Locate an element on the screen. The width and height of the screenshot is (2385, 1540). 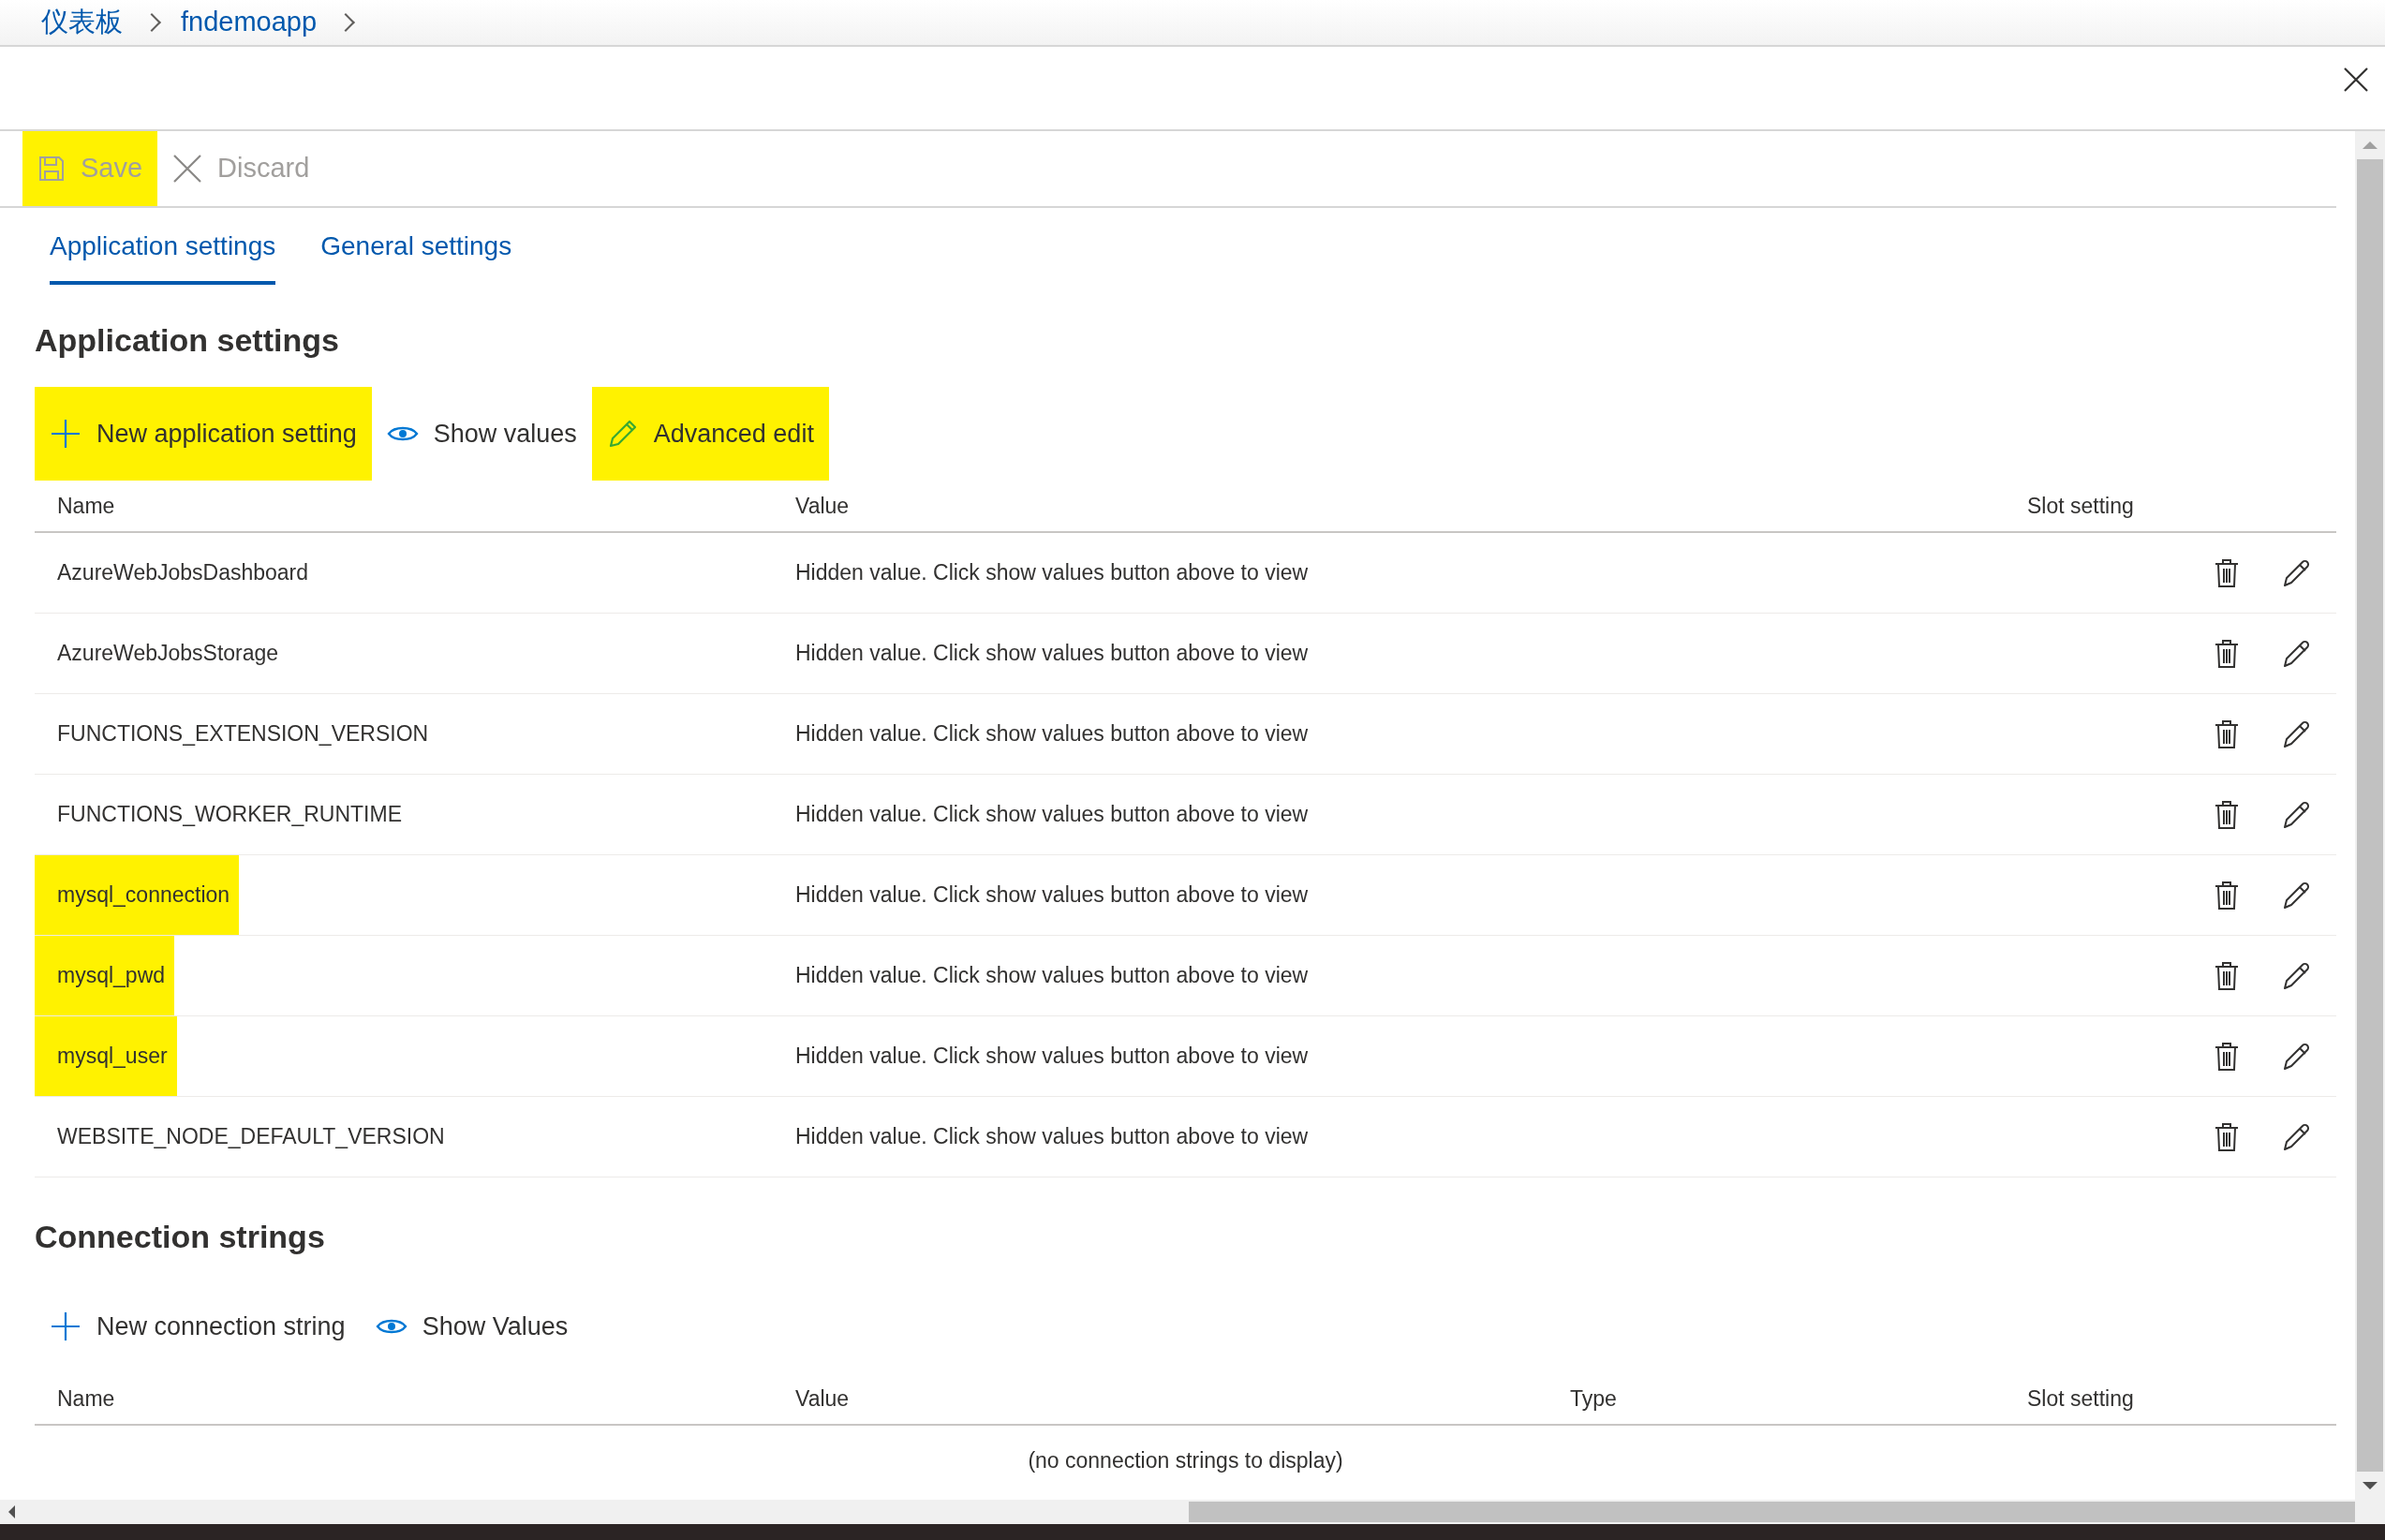
tab: Application settings is located at coordinates (163, 256).